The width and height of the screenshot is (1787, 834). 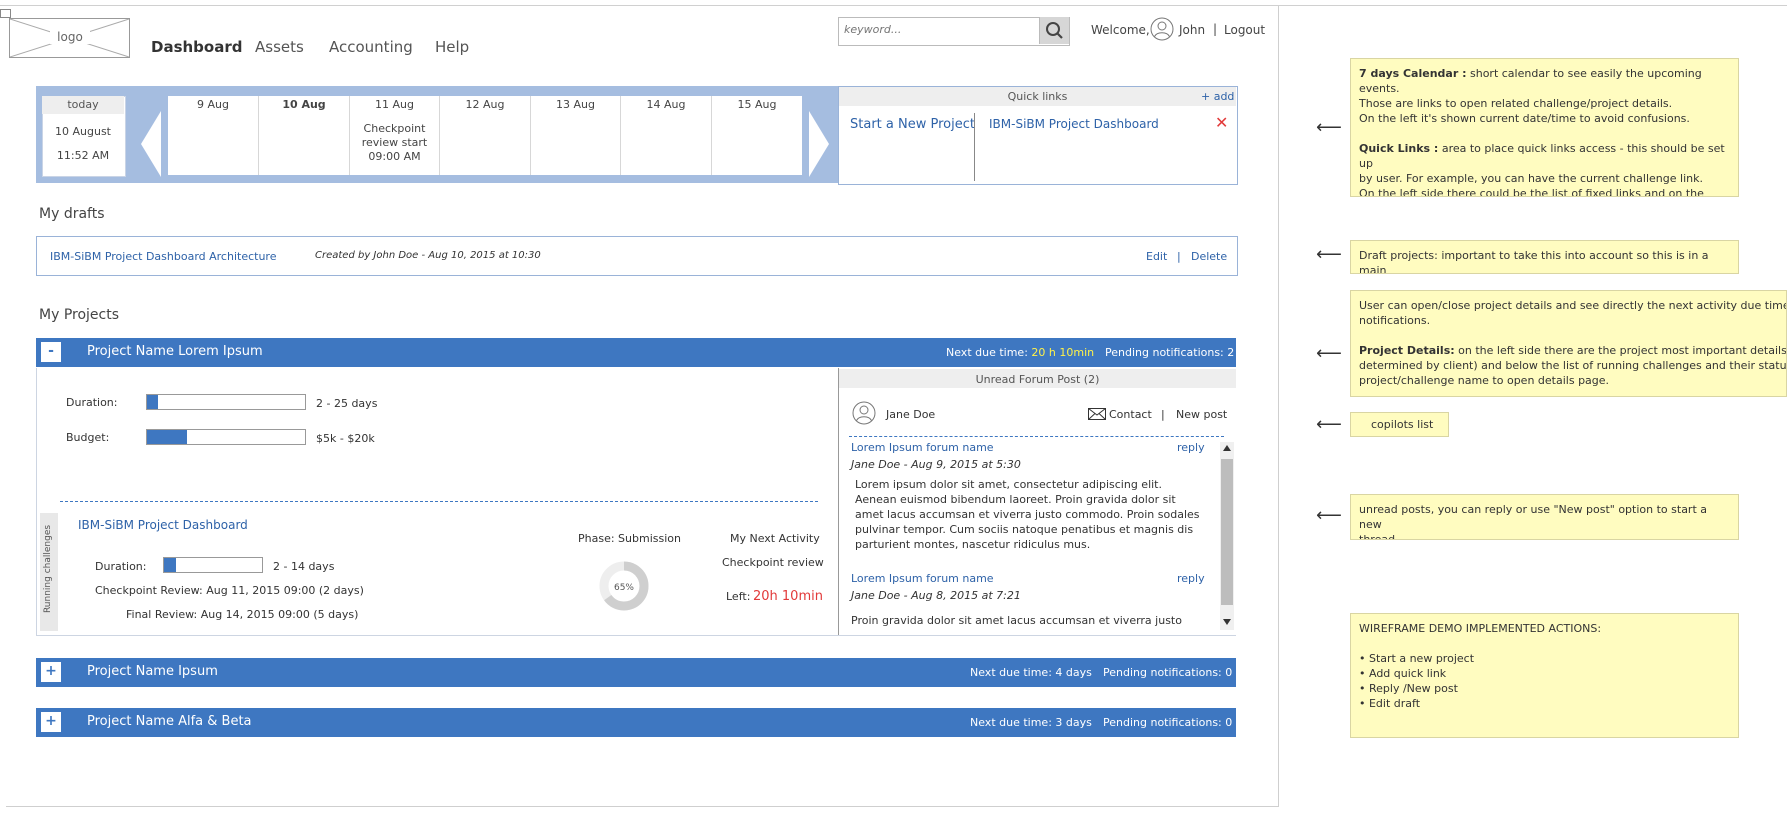 What do you see at coordinates (83, 131) in the screenshot?
I see `today-date: 10 August` at bounding box center [83, 131].